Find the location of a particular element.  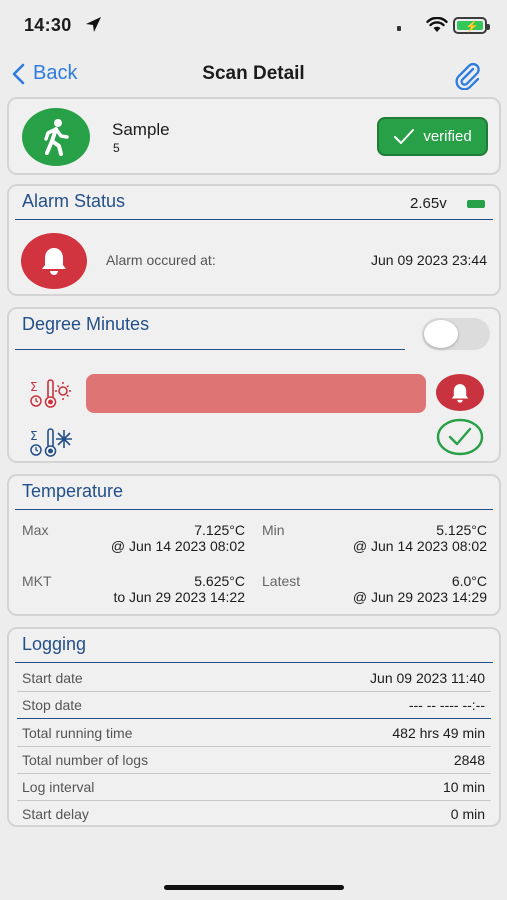

log-row-value: 10 min is located at coordinates (463, 787).